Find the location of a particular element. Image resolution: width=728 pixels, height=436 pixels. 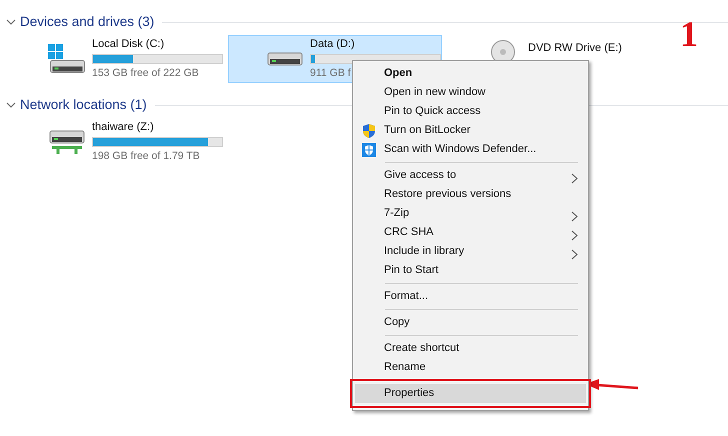

menu-item: Create shortcut is located at coordinates (470, 348).